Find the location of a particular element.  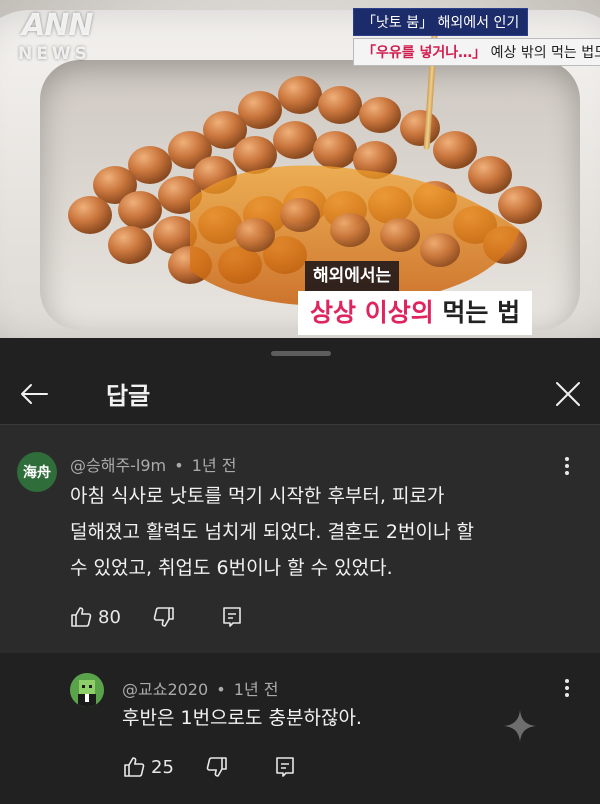

caption-big-highlight: 상상 이상의 is located at coordinates (372, 312).